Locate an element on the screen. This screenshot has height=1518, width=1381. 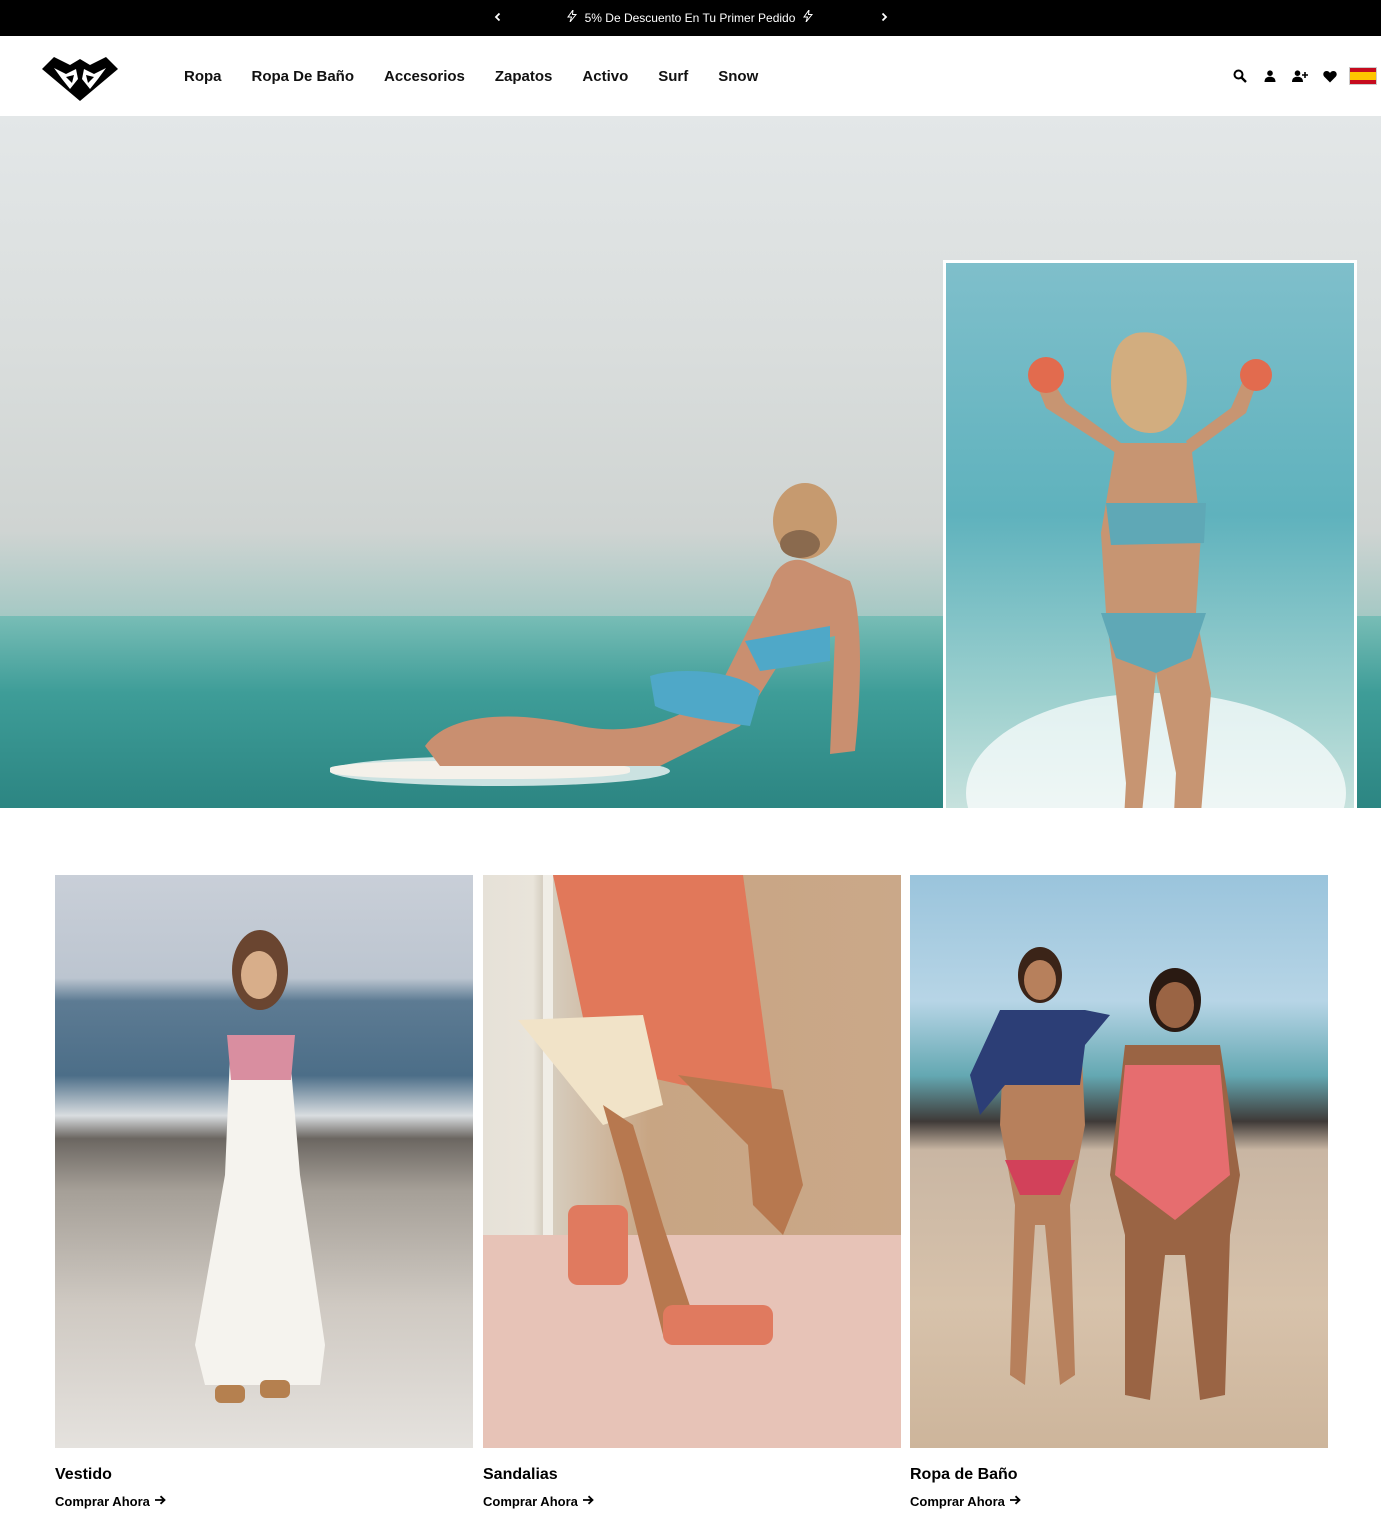
promo-bar: 5% De Descuento En Tu Primer Pedido is located at coordinates (690, 18).